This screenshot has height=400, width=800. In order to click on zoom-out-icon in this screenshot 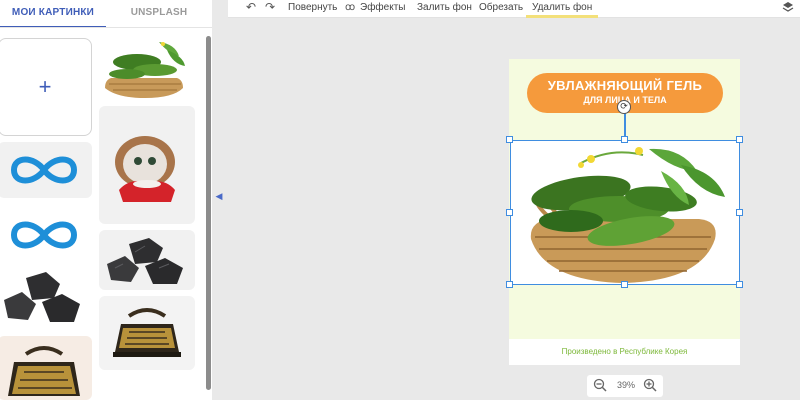, I will do `click(600, 385)`.